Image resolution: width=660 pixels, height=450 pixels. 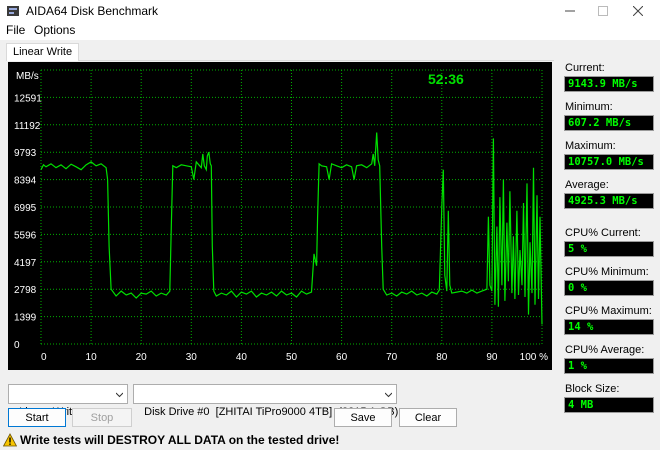 What do you see at coordinates (363, 417) in the screenshot?
I see `save-button: Save` at bounding box center [363, 417].